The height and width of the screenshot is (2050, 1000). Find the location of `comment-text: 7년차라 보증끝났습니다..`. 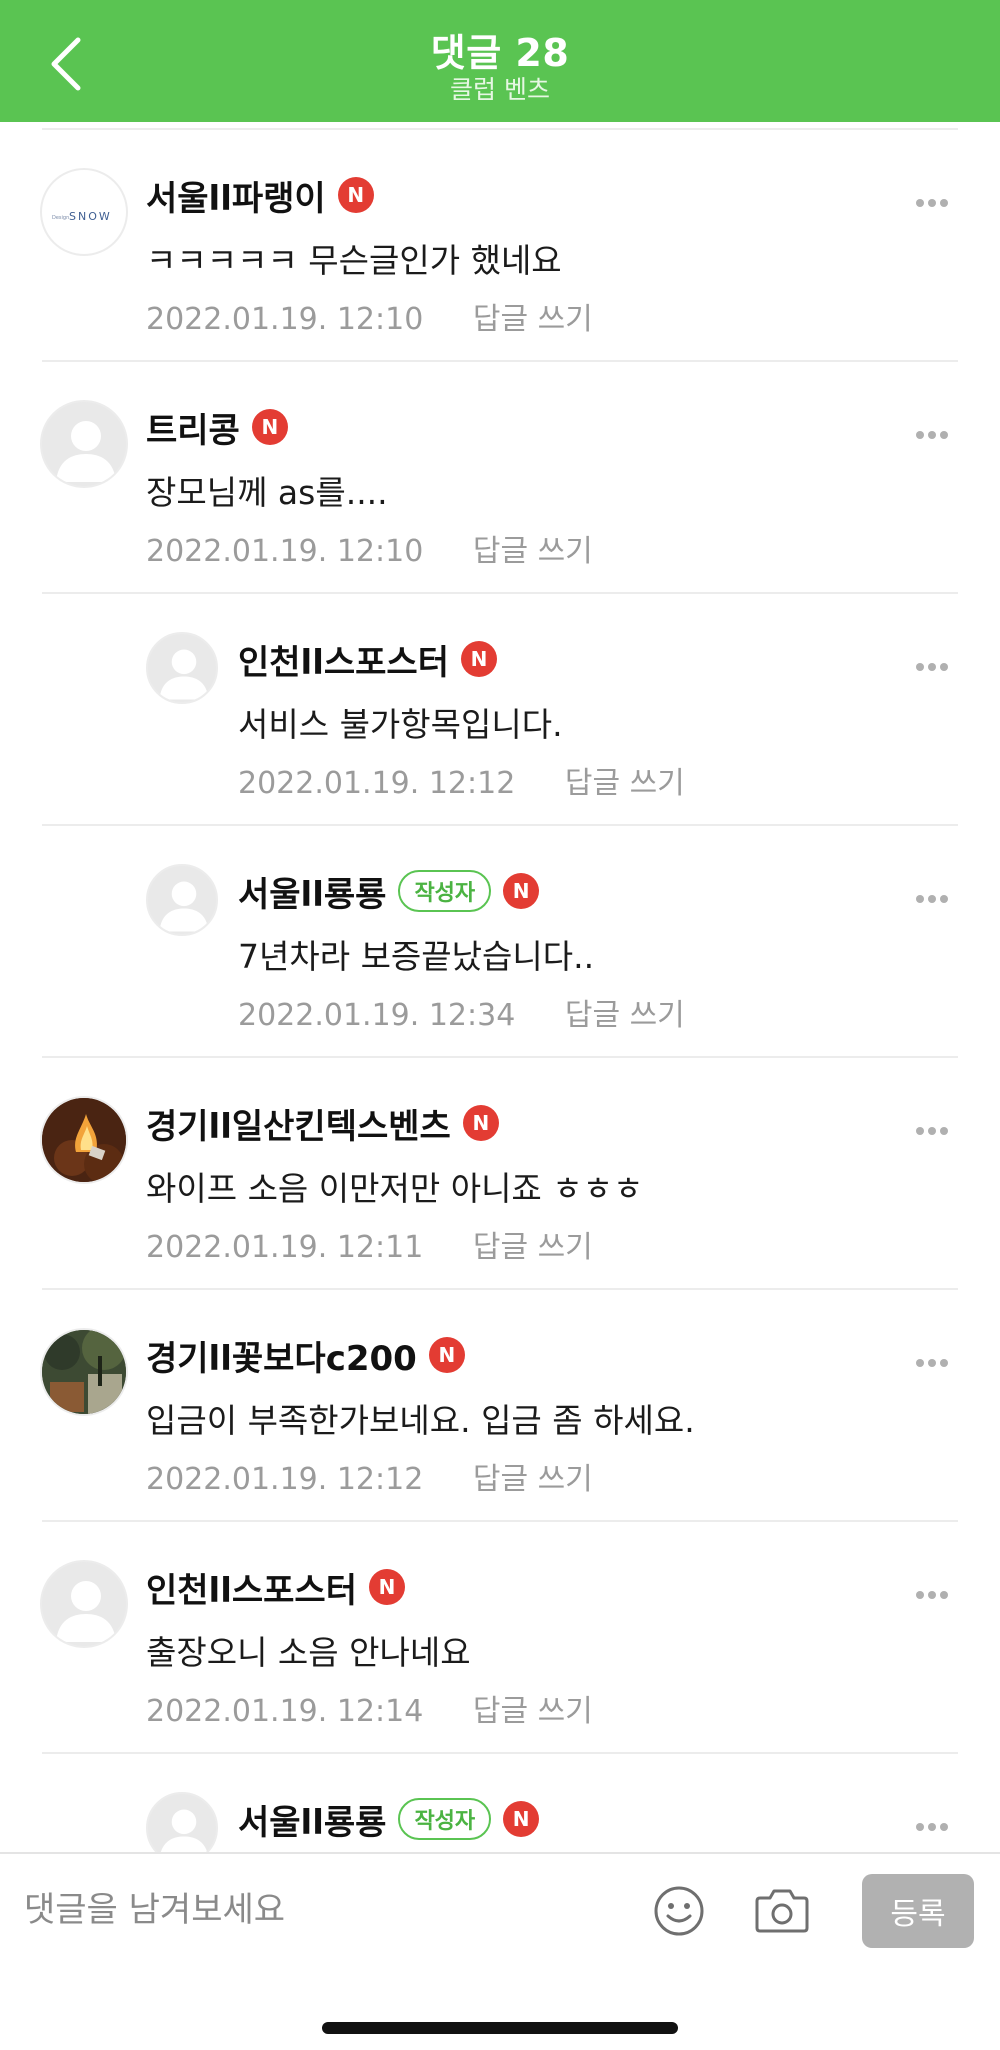

comment-text: 7년차라 보증끝났습니다.. is located at coordinates (416, 956).